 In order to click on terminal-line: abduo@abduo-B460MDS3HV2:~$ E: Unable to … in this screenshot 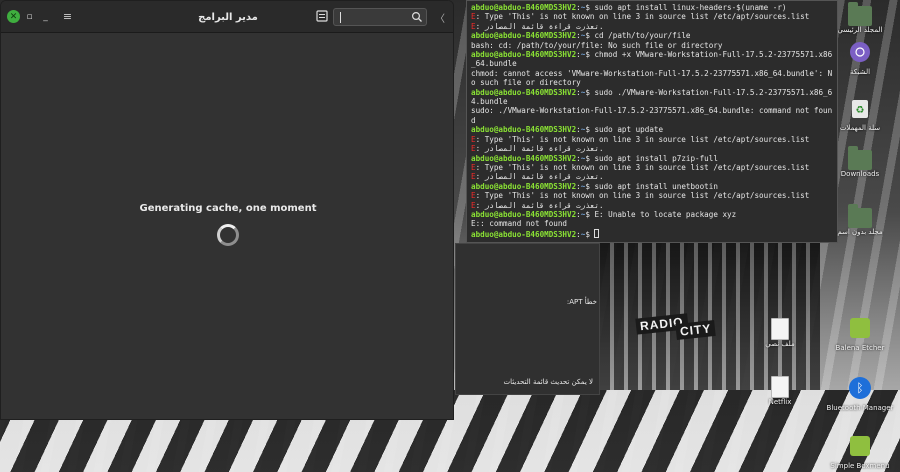, I will do `click(652, 214)`.